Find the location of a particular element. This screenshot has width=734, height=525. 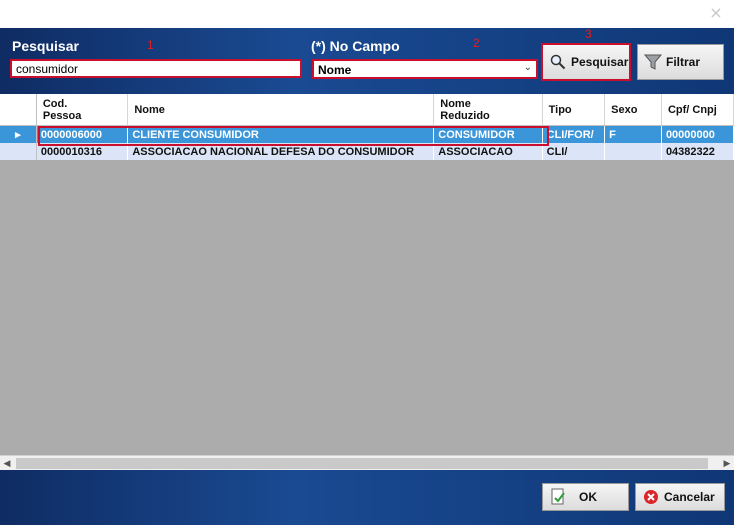

annotation-marker-1: 1 is located at coordinates (150, 45).